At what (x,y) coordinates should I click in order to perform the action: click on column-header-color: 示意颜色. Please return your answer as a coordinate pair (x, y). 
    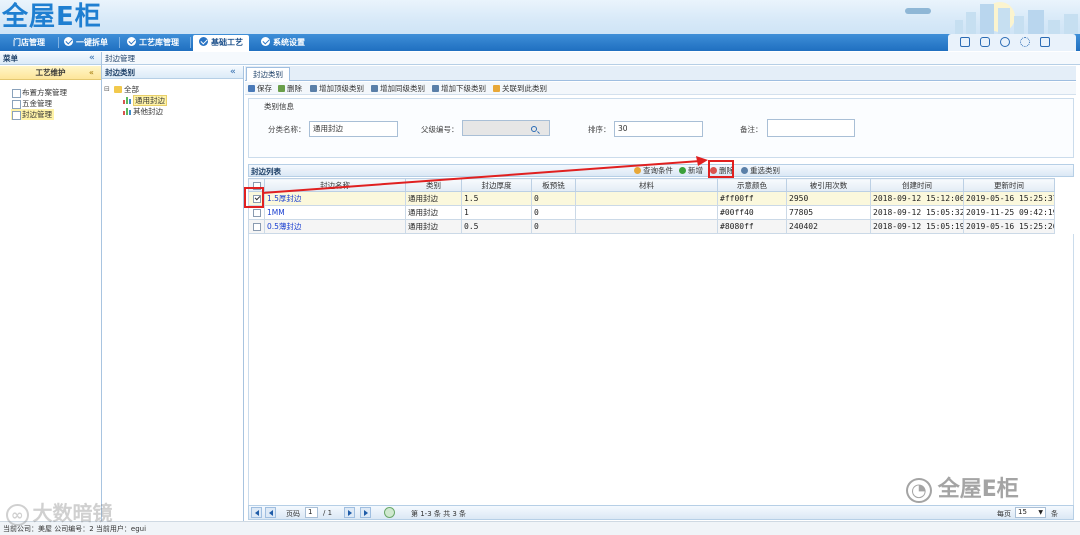
    Looking at the image, I should click on (752, 185).